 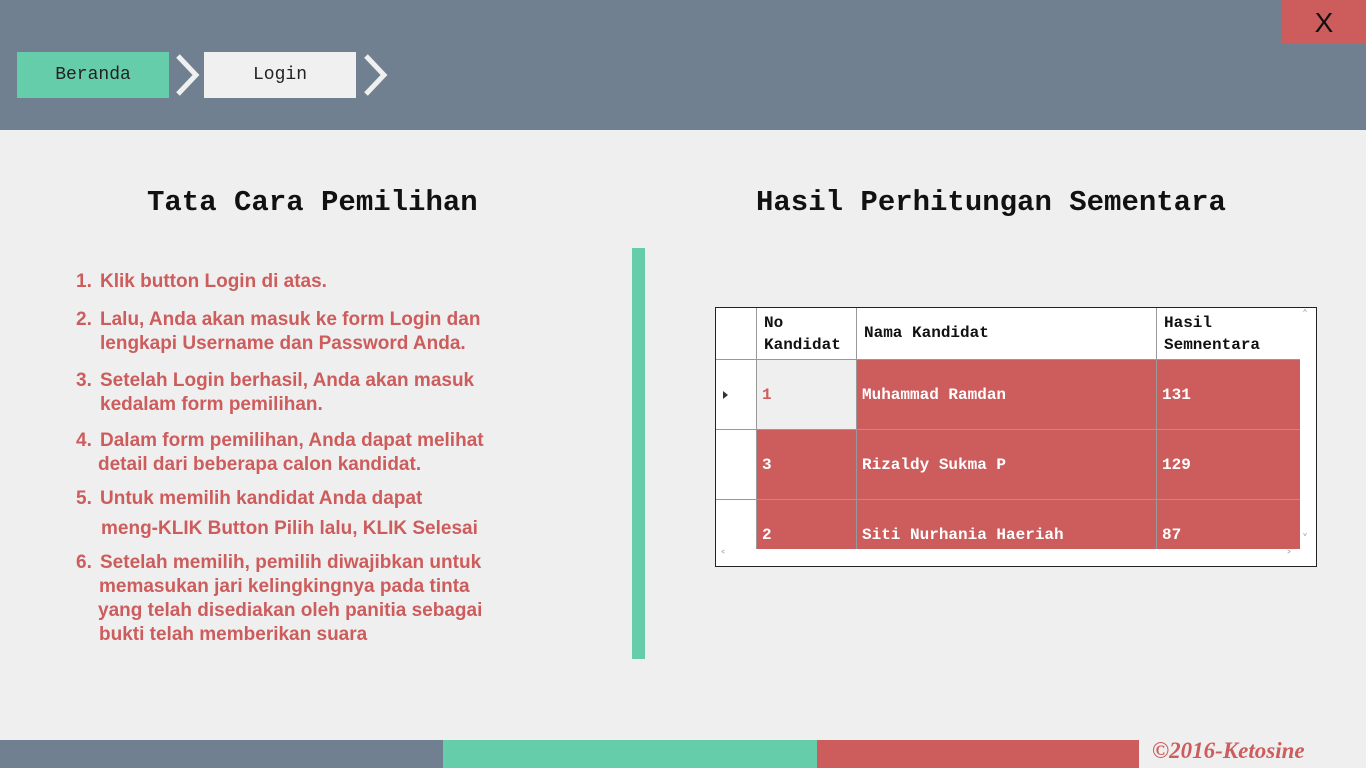 I want to click on close-button: X, so click(x=1324, y=22).